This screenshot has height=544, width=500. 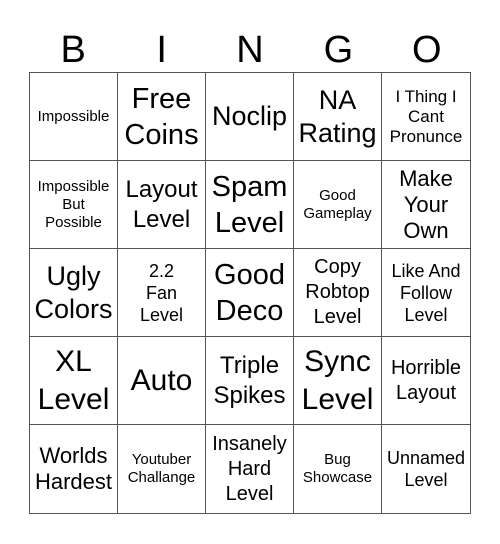 I want to click on bingo-cell: Bug Showcase, so click(x=338, y=469).